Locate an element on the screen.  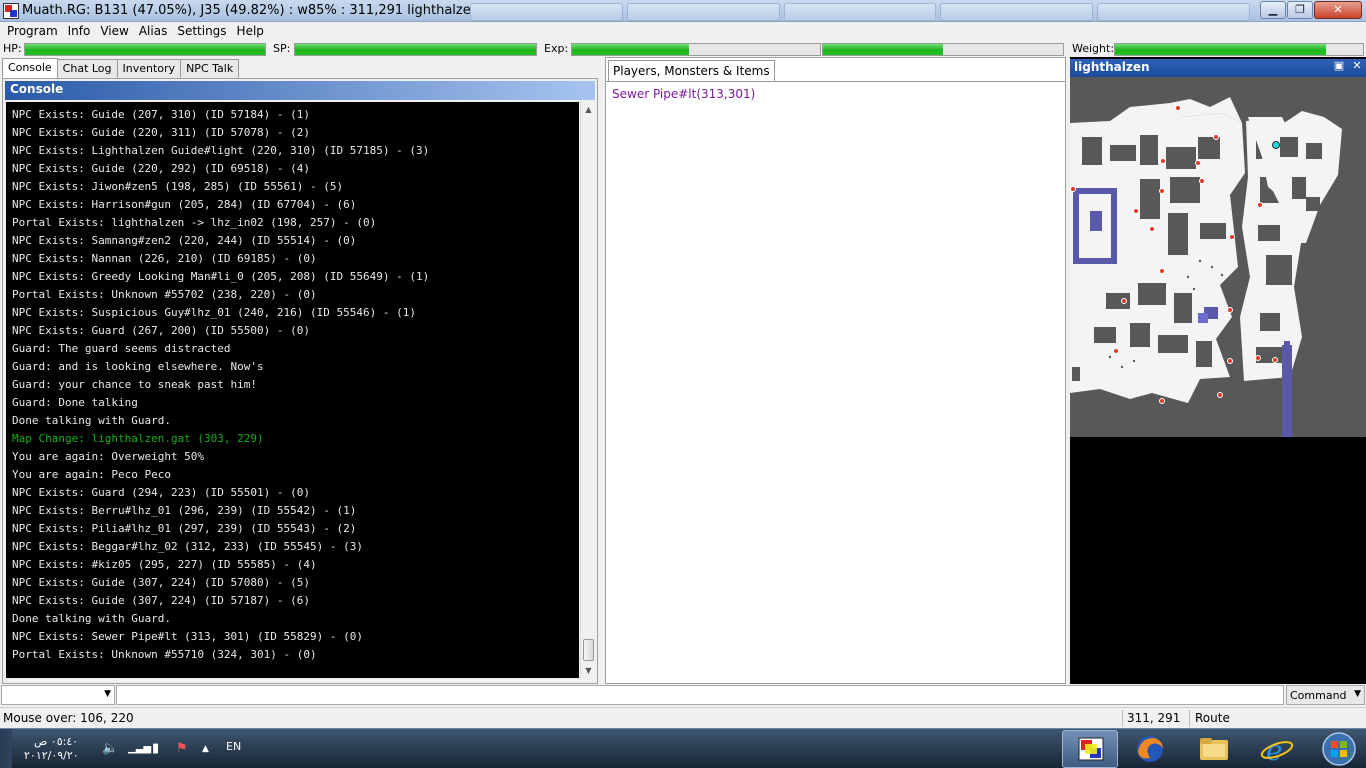
taskbar-clock: ٠٥:٤٠ ص ٢٠١٢/٠٩/٢٠ is located at coordinates (59, 749).